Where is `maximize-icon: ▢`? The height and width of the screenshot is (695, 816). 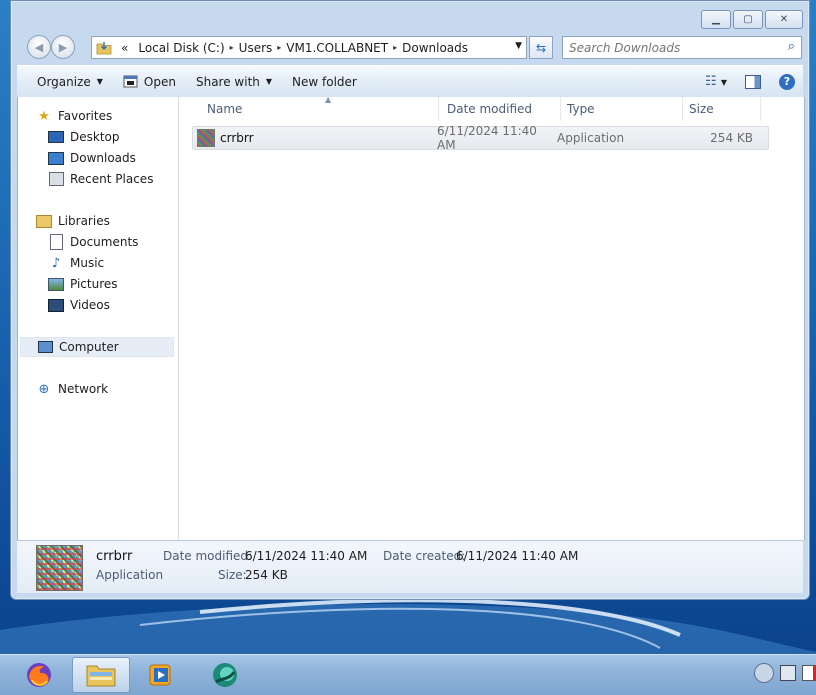
maximize-icon: ▢ is located at coordinates (748, 19).